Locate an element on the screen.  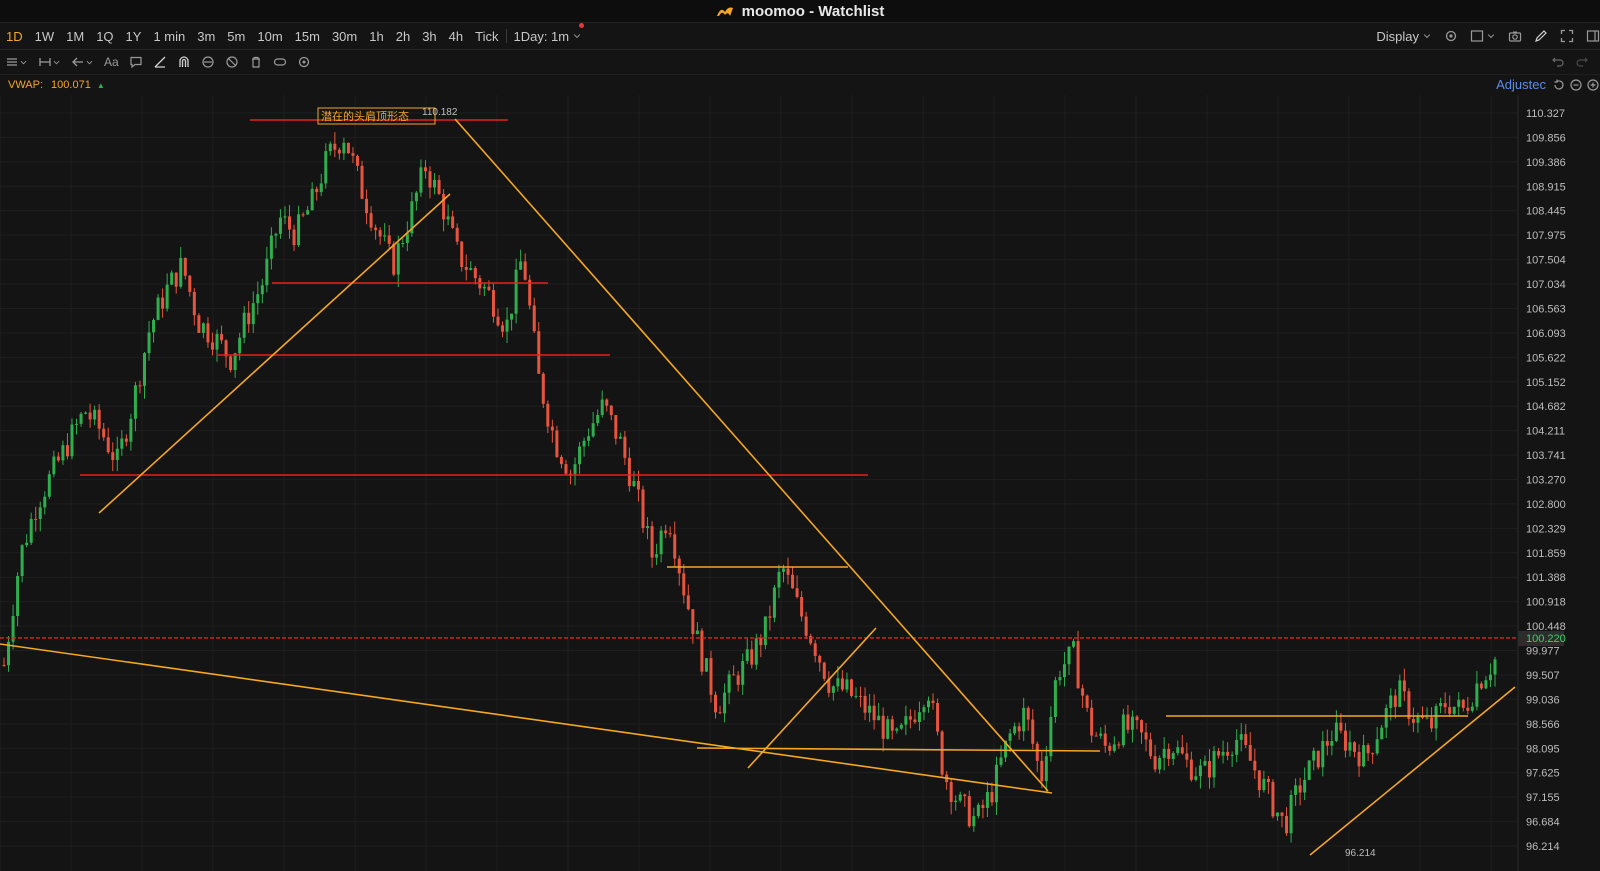
vwap-indicator: VWAP: 100.071 ▲ is located at coordinates (56, 85).